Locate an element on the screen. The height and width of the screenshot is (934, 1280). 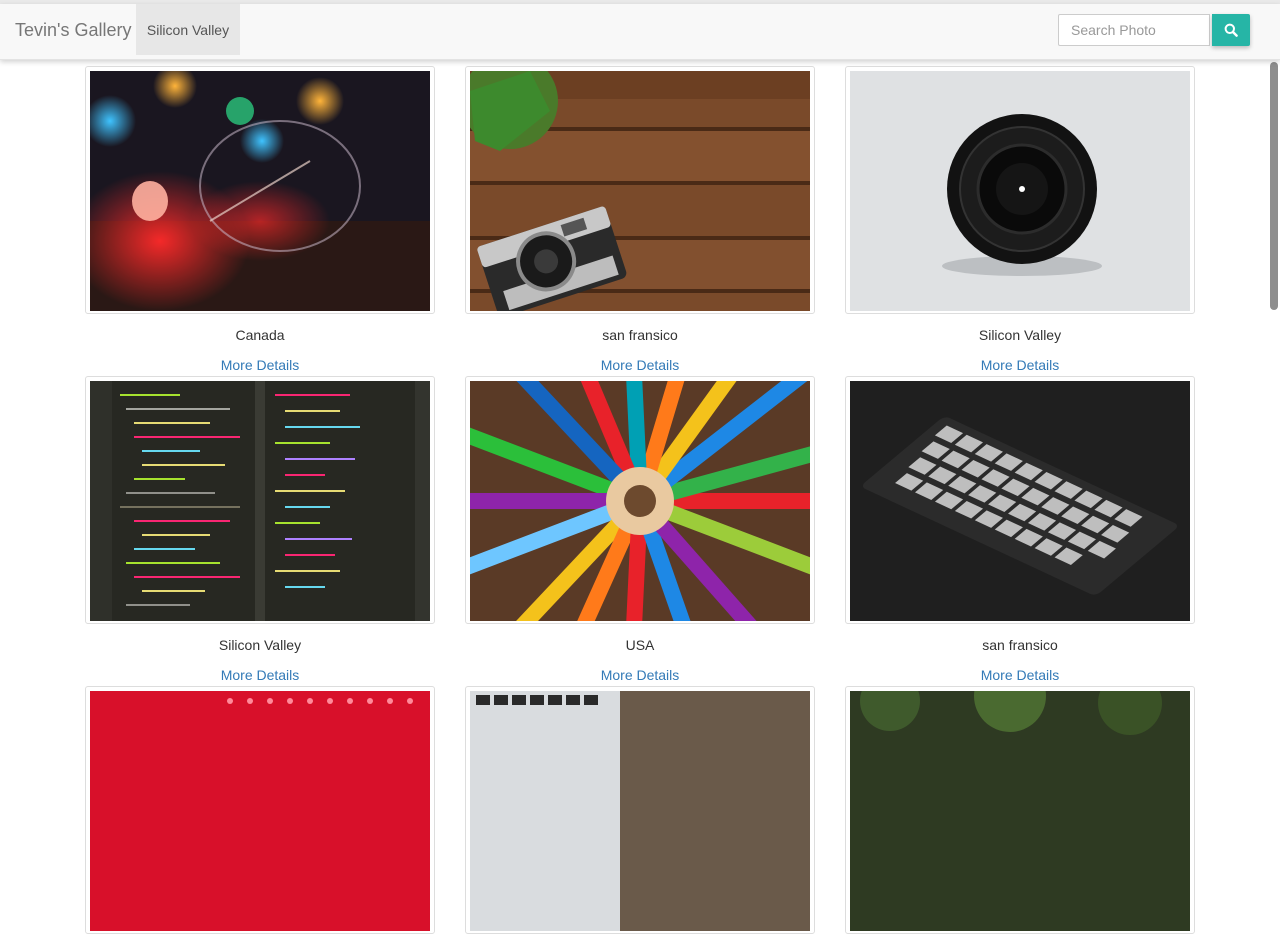
navbar: Tevin's Gallery Silicon Valley is located at coordinates (640, 32).